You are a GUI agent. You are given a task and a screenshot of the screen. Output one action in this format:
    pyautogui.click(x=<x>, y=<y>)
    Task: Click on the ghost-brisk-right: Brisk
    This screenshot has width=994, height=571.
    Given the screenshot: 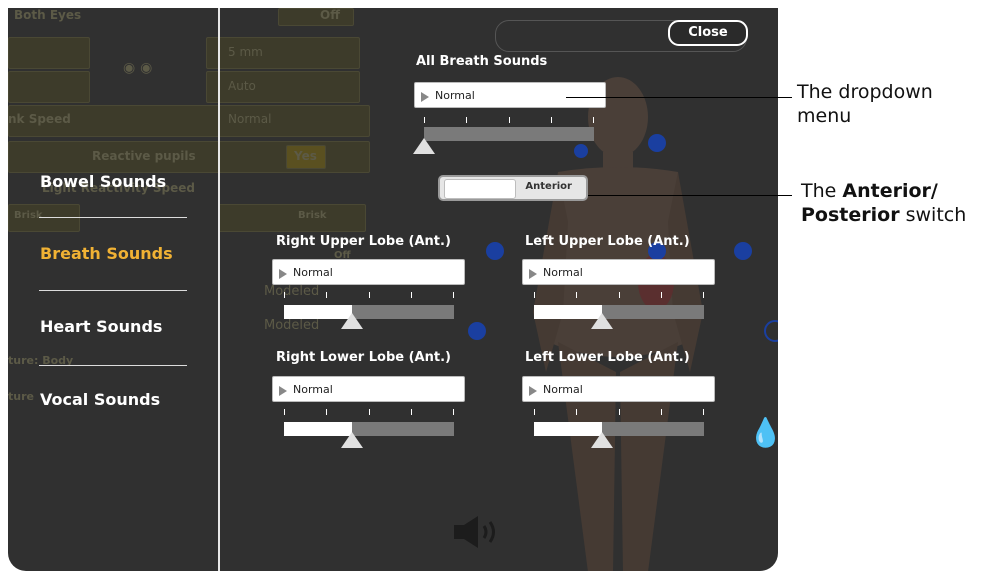 What is the action you would take?
    pyautogui.click(x=312, y=215)
    